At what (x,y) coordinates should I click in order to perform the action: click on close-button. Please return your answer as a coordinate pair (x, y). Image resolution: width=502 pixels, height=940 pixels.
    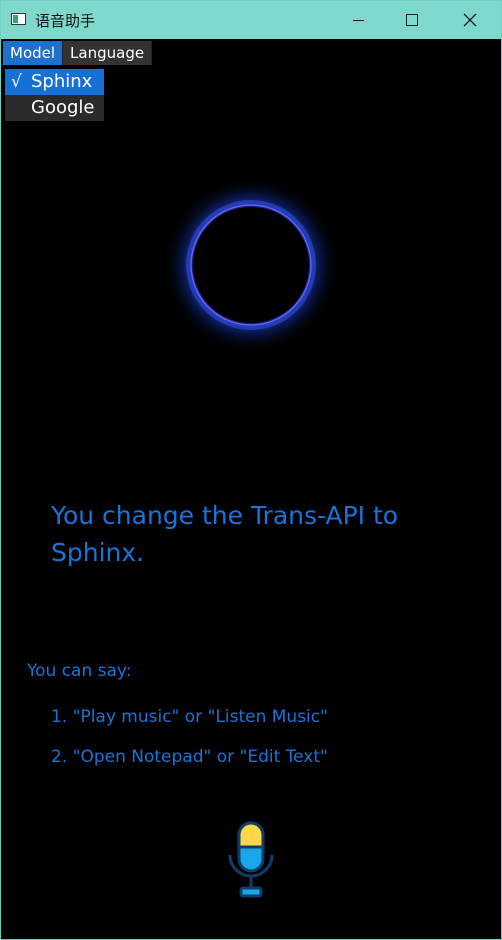
    Looking at the image, I should click on (470, 20).